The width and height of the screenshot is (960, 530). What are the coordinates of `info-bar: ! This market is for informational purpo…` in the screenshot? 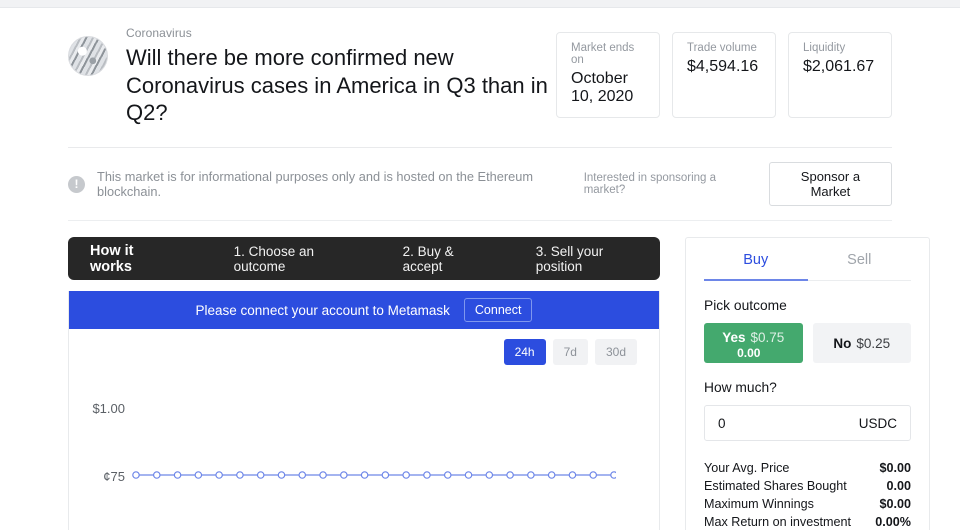 It's located at (480, 185).